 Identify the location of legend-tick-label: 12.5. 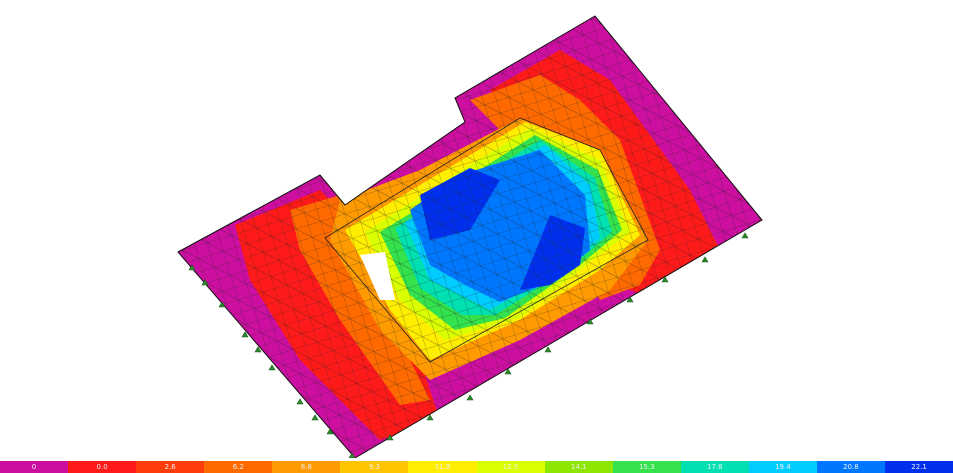
(510, 467).